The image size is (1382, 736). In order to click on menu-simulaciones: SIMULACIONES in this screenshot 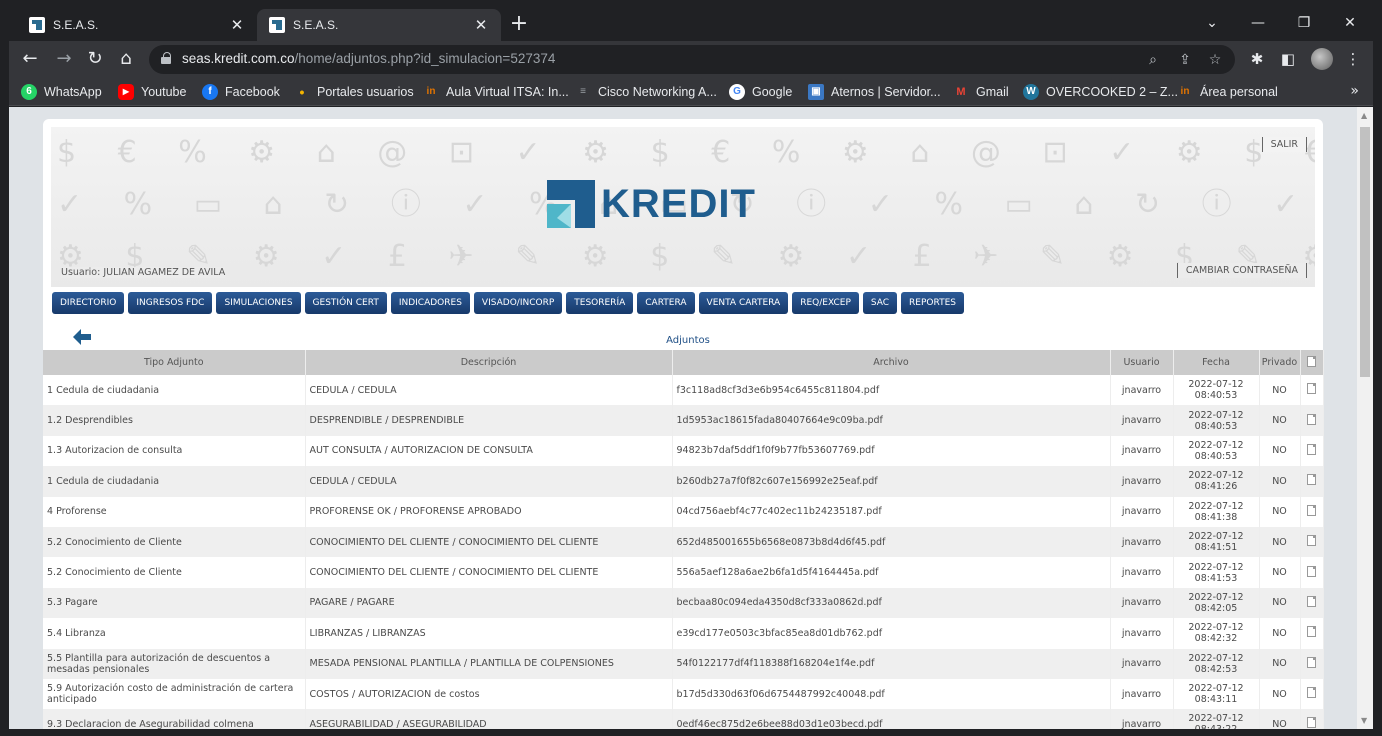, I will do `click(258, 303)`.